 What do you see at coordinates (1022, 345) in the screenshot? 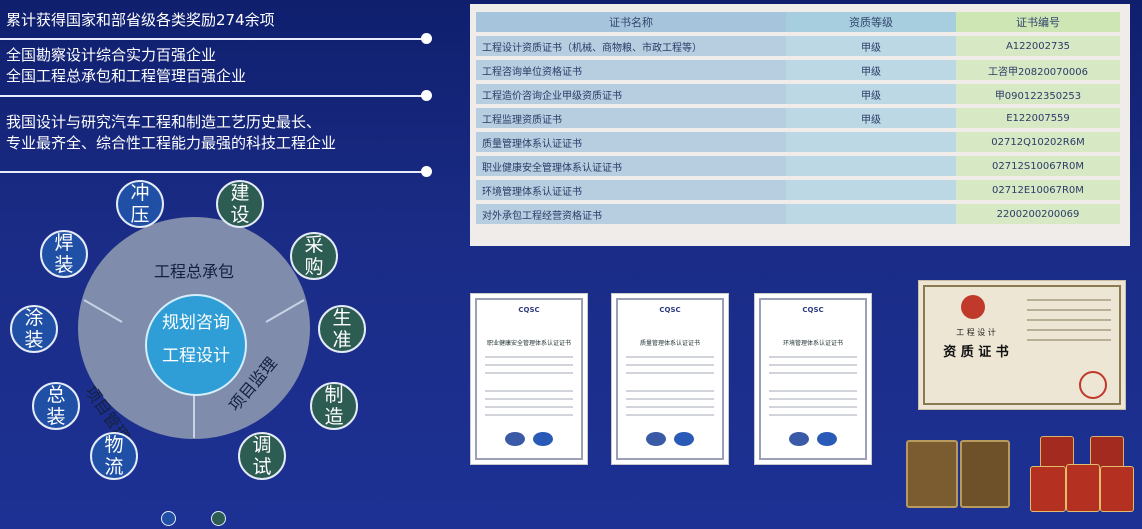
I see `design-qualification-certificate-image: 工 程 设 计 资 质 证 书` at bounding box center [1022, 345].